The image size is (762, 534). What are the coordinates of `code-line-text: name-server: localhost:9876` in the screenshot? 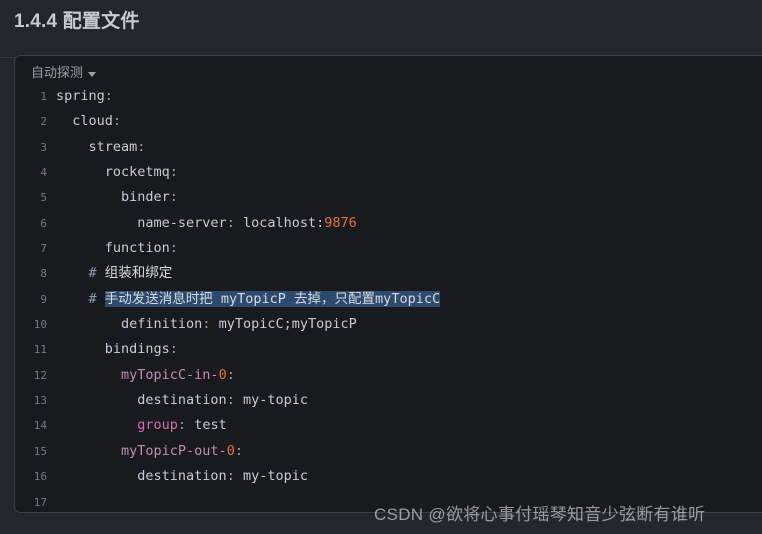 It's located at (409, 223).